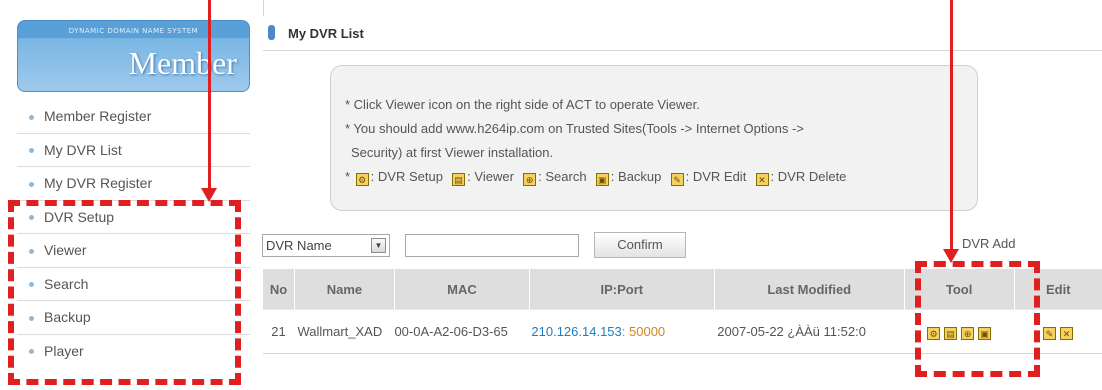 The image size is (1102, 390). What do you see at coordinates (278, 289) in the screenshot?
I see `column-header-no: No` at bounding box center [278, 289].